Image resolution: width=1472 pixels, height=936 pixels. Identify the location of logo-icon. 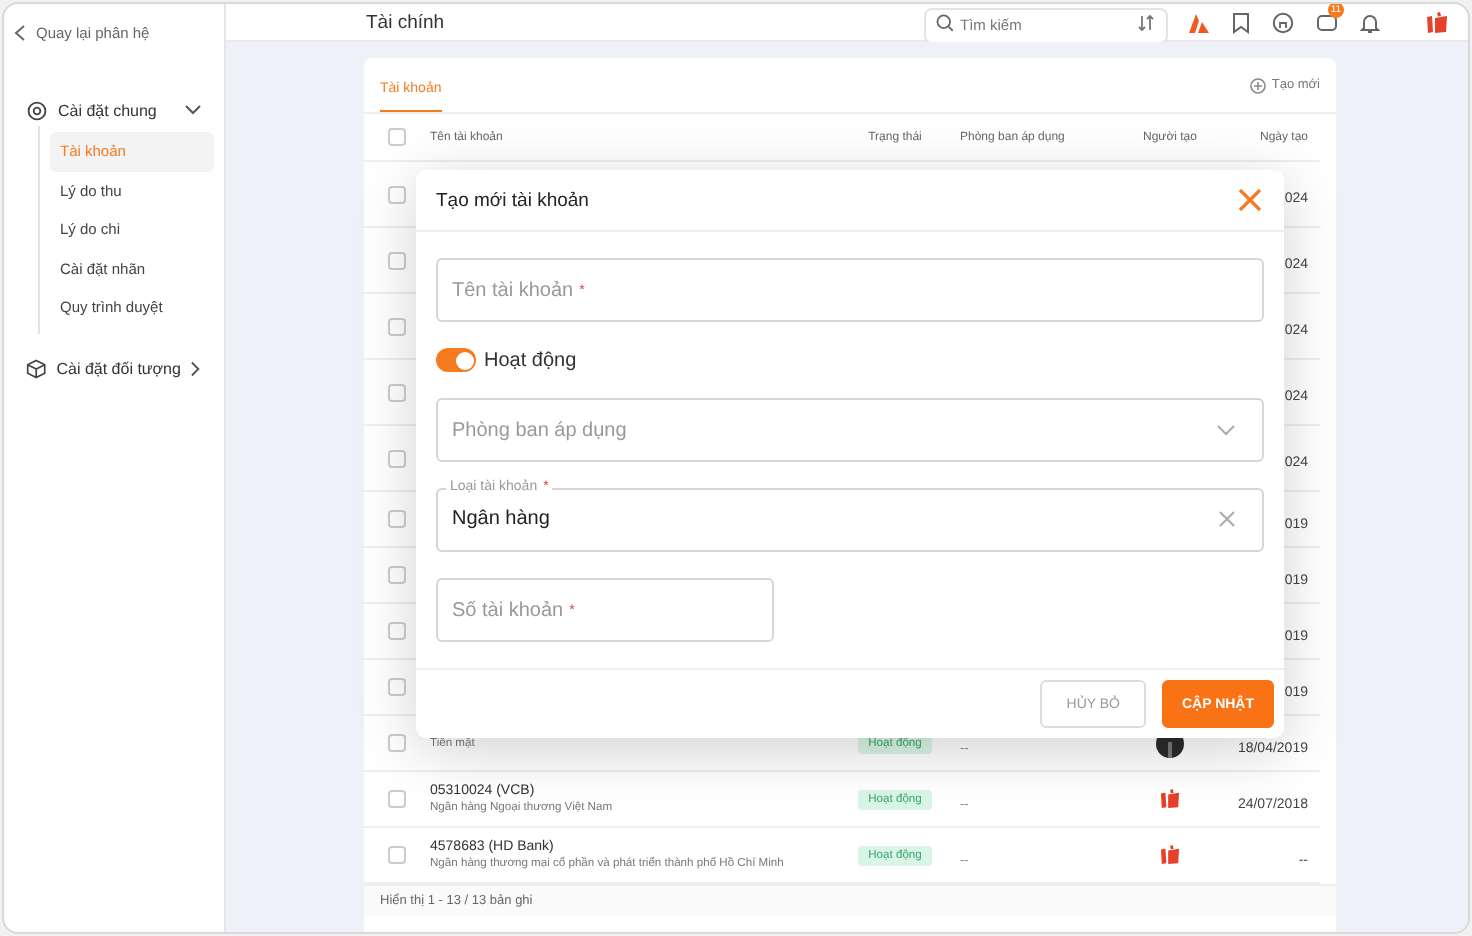
(1199, 22).